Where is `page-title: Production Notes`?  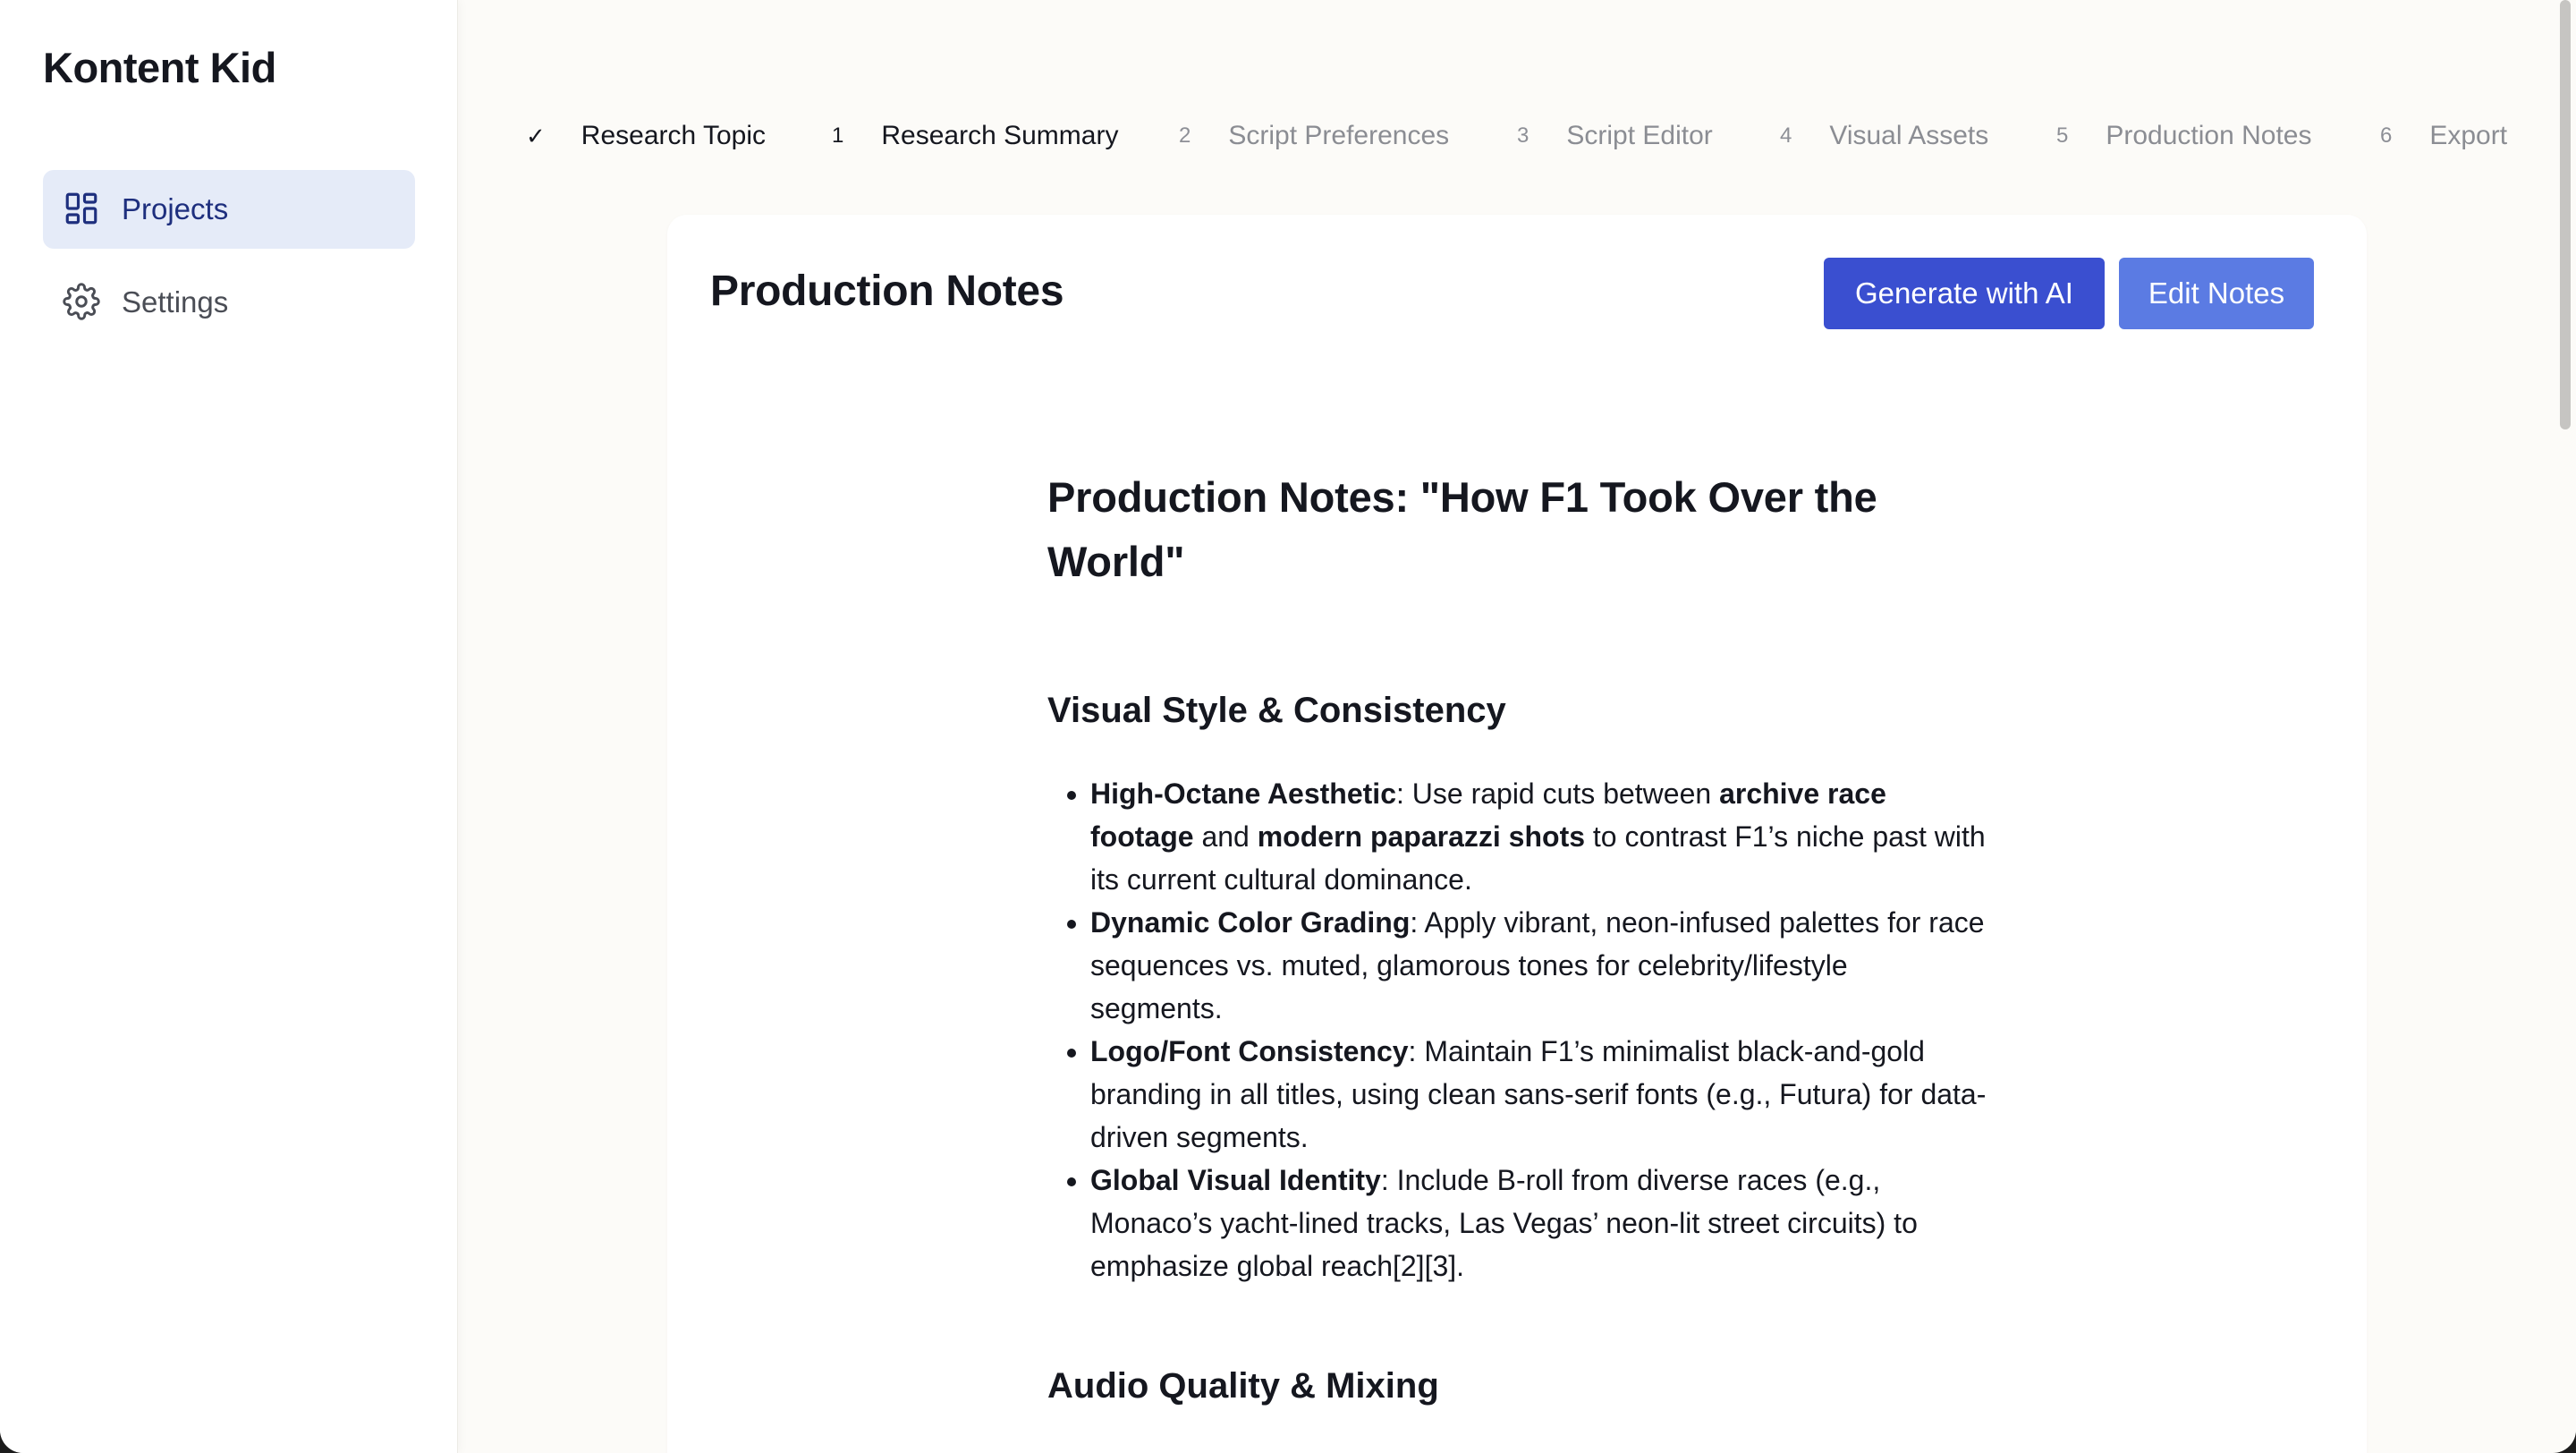
page-title: Production Notes is located at coordinates (887, 291).